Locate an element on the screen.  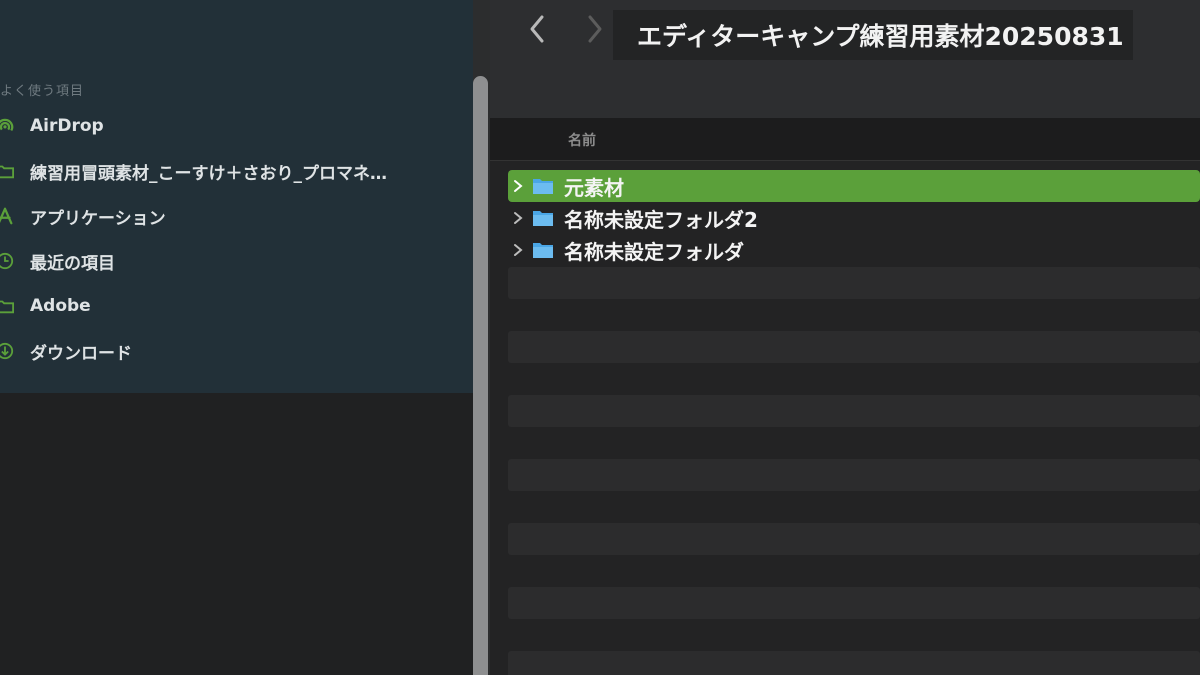
sidebar-section-title: よく使う項目 is located at coordinates (42, 91).